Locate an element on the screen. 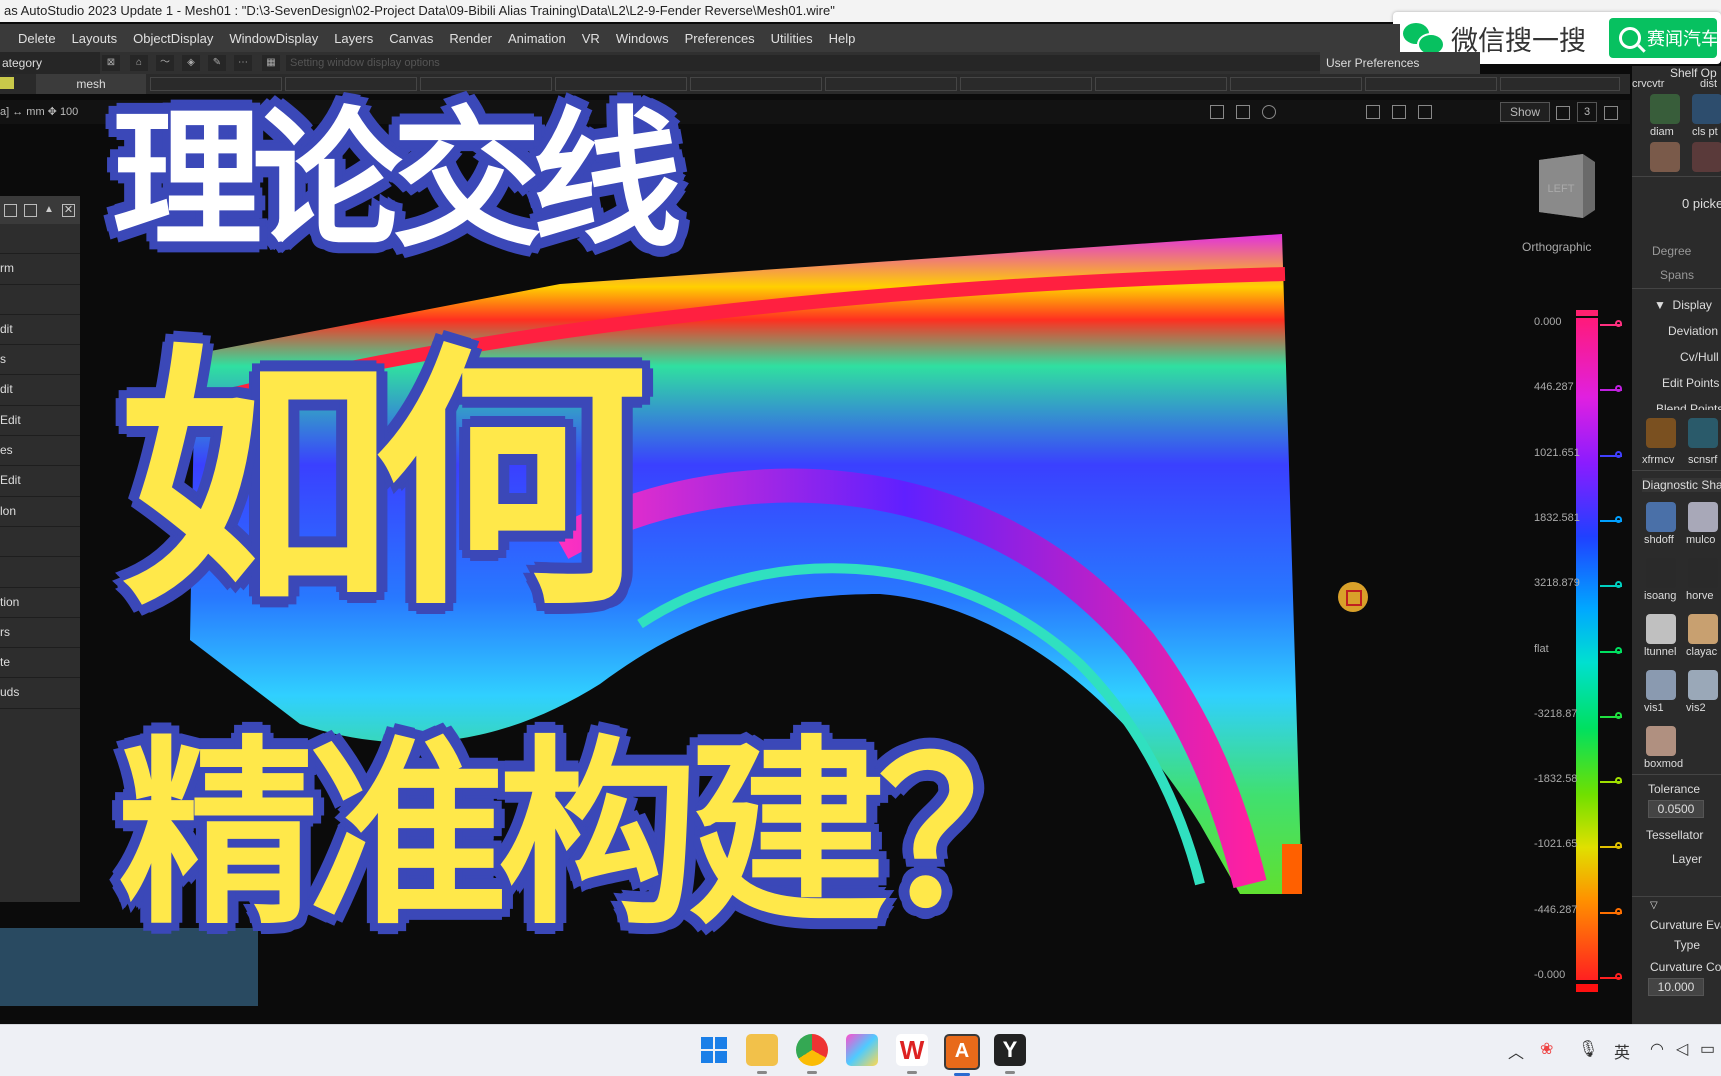  tray-chevron-icon: ︿ is located at coordinates (1516, 1051).